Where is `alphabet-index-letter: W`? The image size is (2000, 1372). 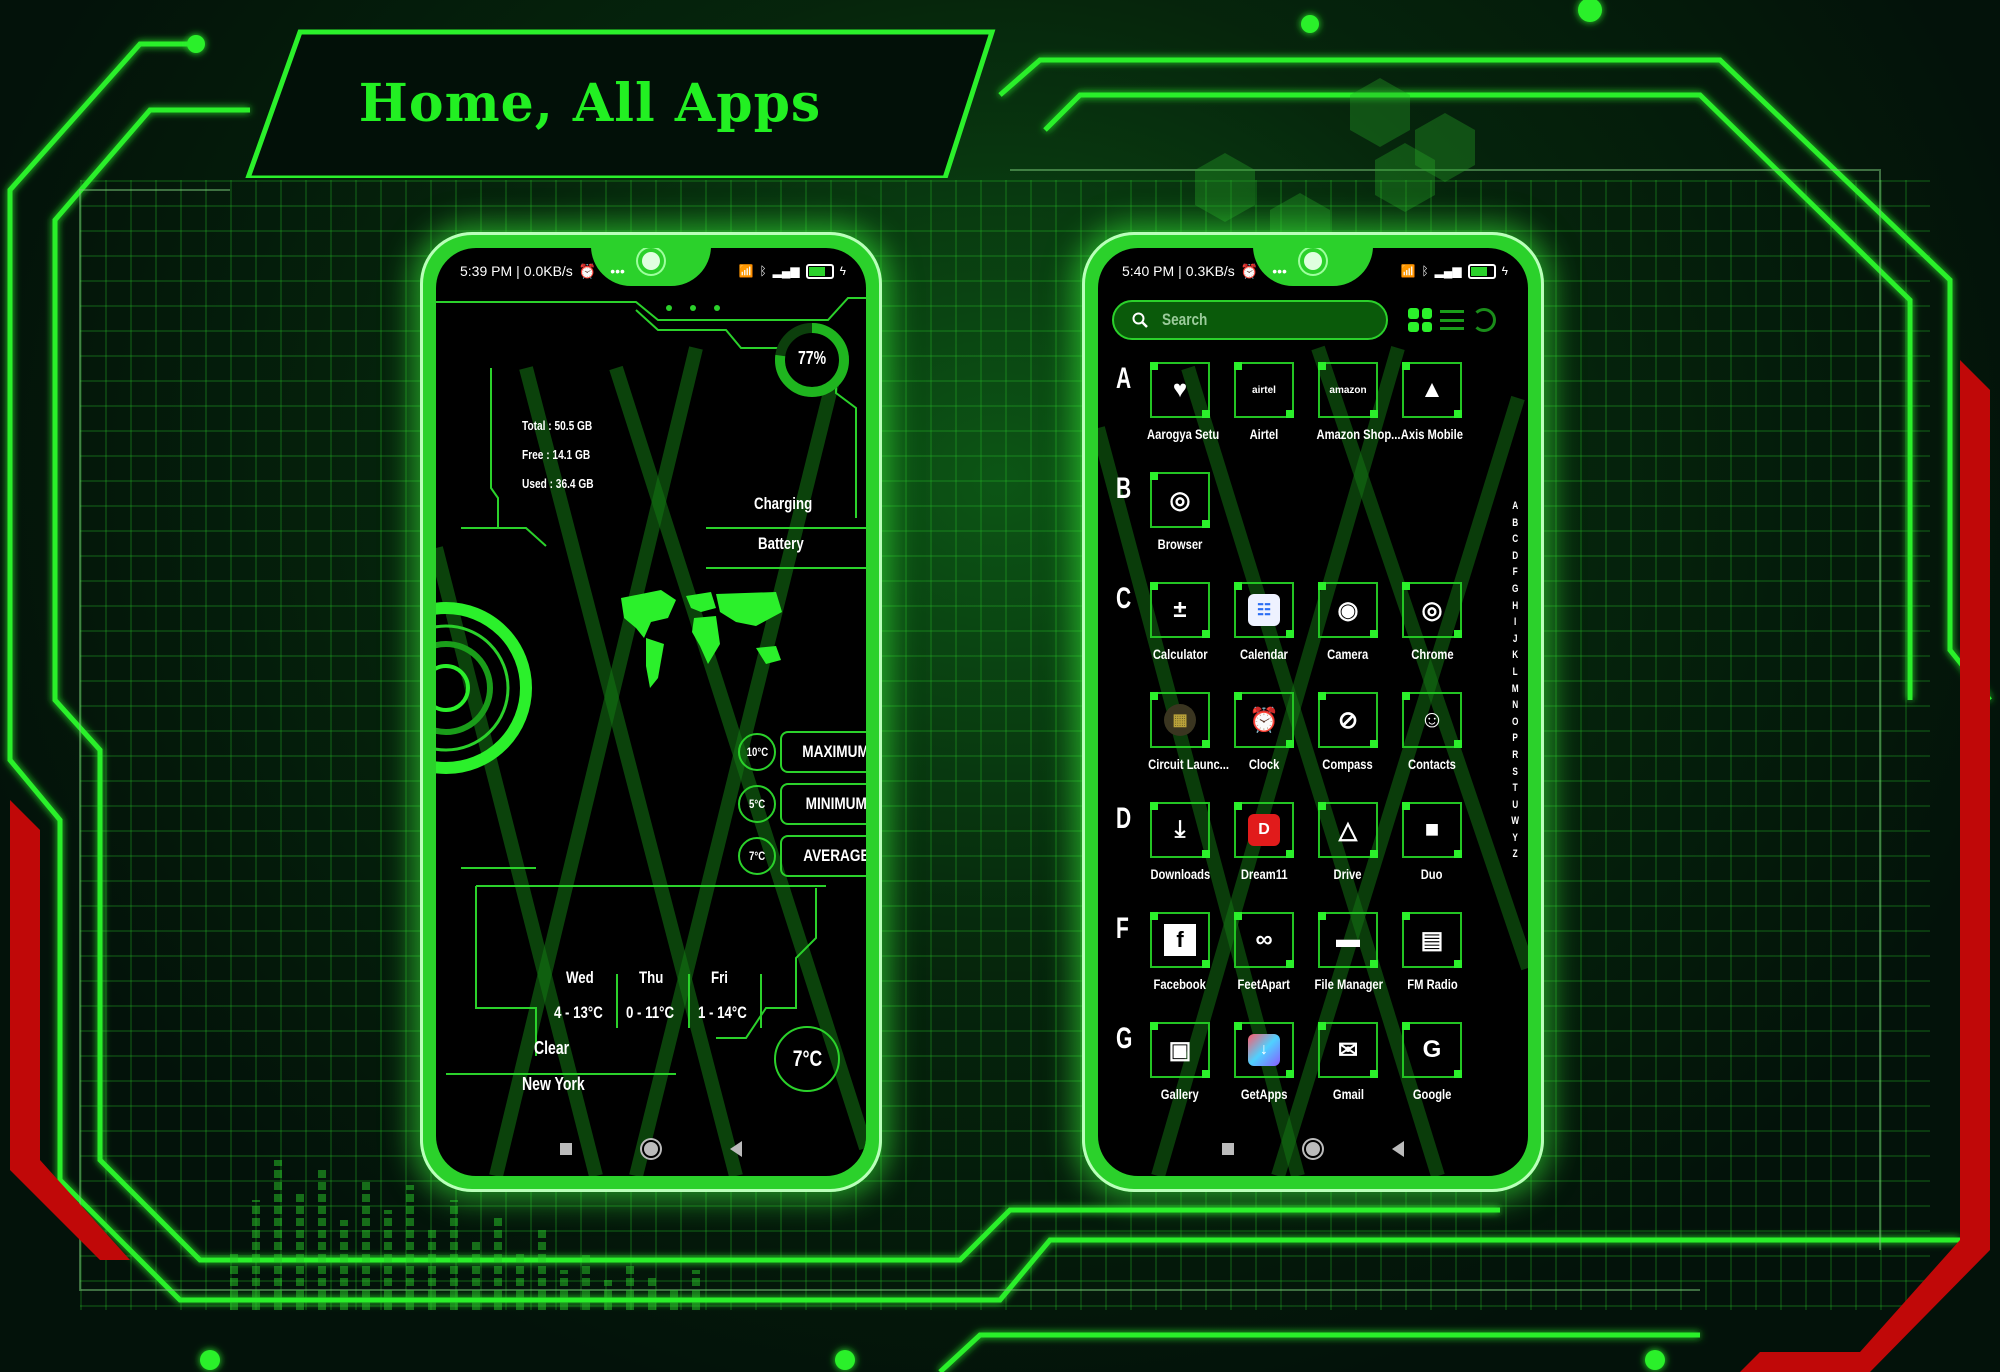 alphabet-index-letter: W is located at coordinates (1515, 821).